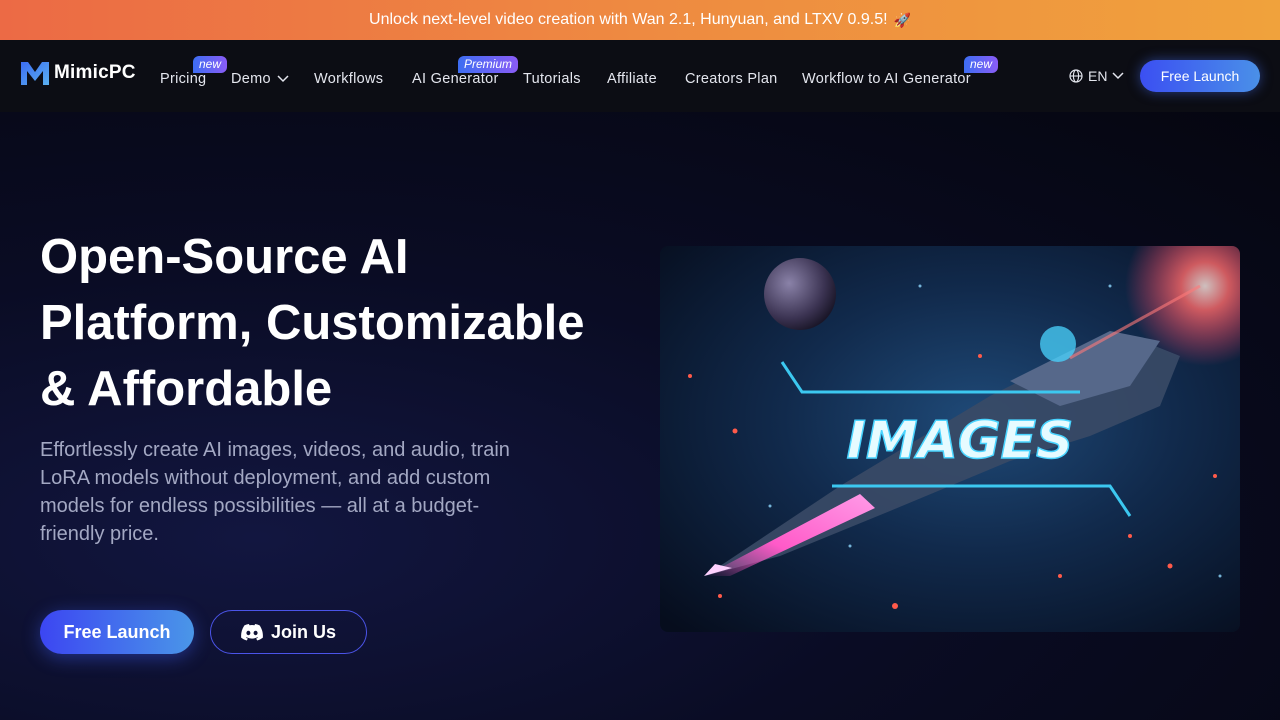 The width and height of the screenshot is (1280, 720). Describe the element at coordinates (95, 72) in the screenshot. I see `brand-name: MimicPC` at that location.